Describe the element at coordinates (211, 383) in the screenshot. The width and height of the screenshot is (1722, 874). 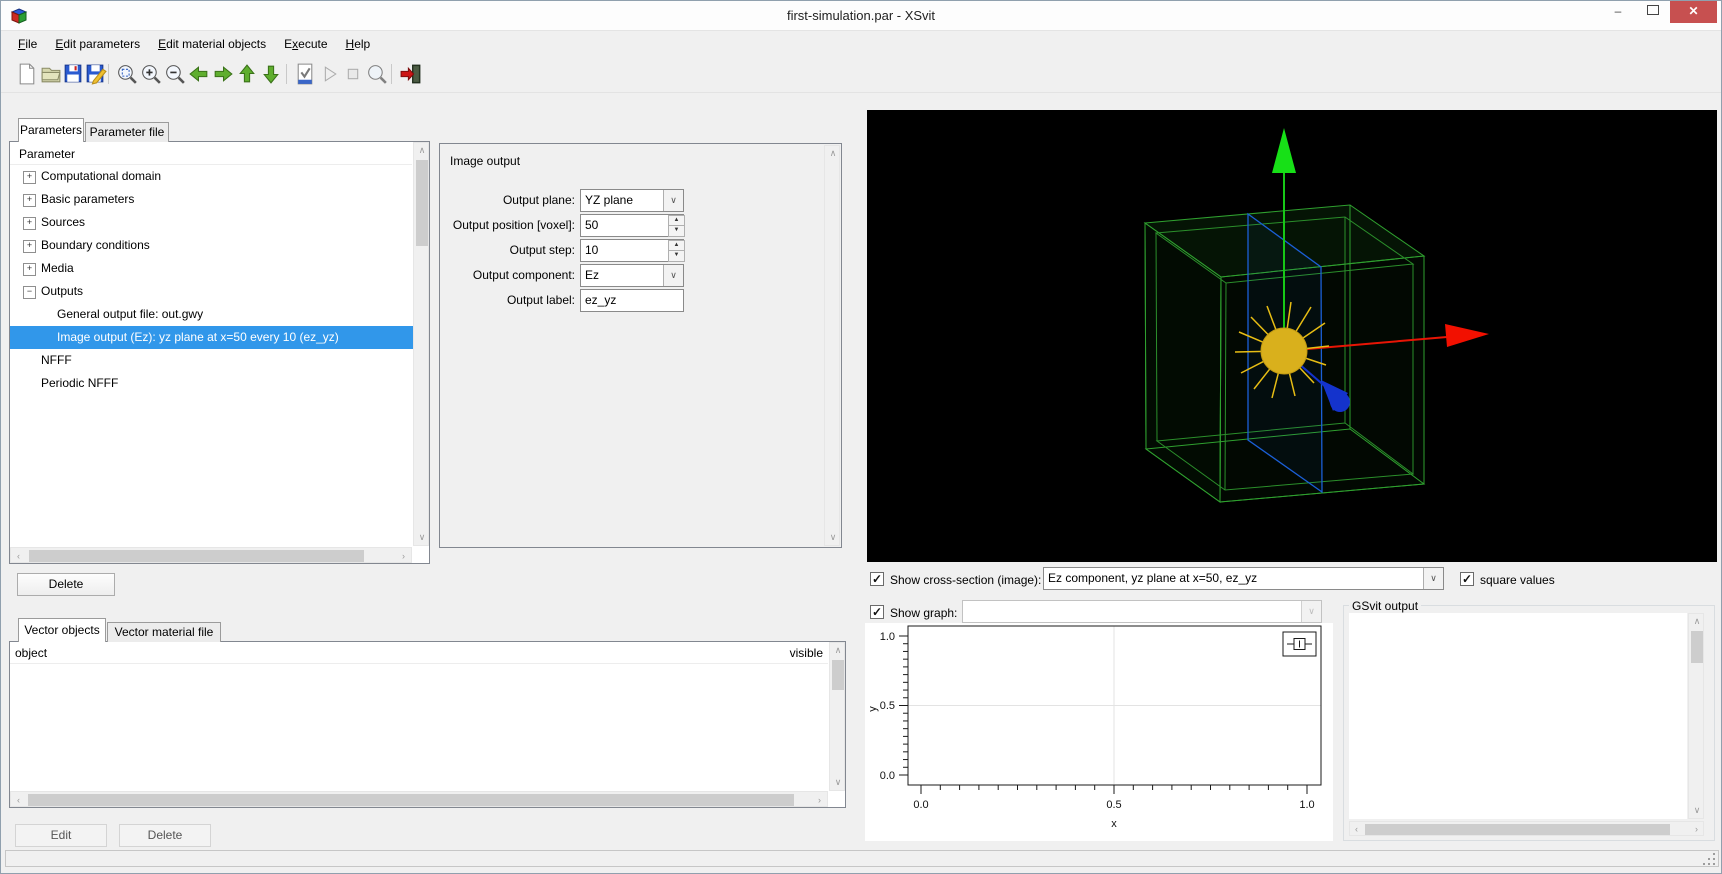
I see `tree-item-periodic-nfff: Periodic NFFF` at that location.